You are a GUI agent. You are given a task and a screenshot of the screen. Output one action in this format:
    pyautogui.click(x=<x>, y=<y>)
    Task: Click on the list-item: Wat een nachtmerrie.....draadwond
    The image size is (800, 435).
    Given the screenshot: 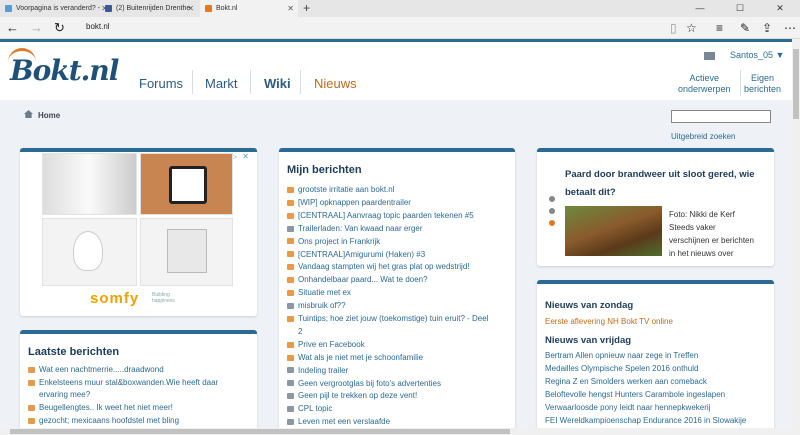 What is the action you would take?
    pyautogui.click(x=96, y=370)
    